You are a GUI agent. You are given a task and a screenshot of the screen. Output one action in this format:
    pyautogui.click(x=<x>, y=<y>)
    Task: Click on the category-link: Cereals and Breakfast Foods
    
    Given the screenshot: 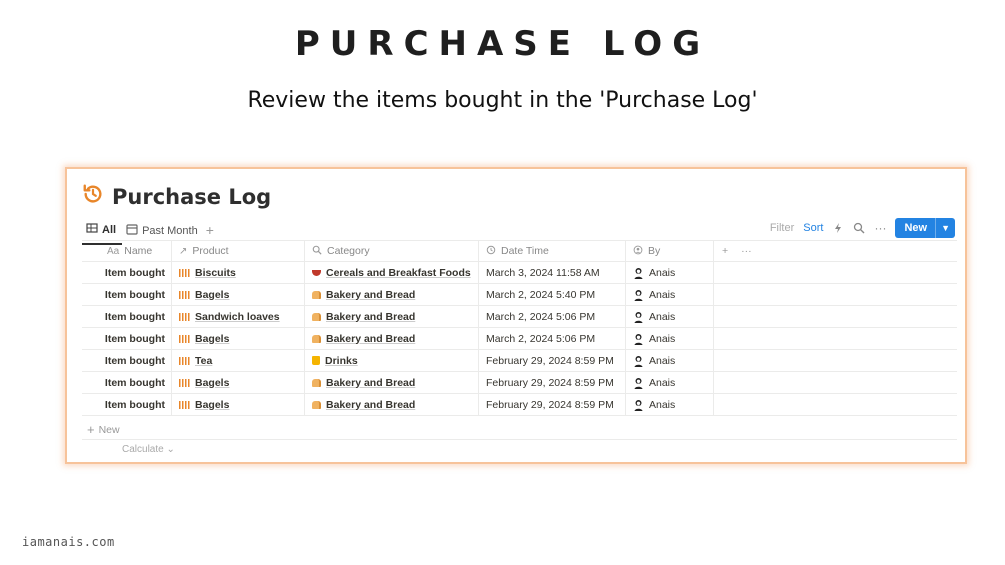 What is the action you would take?
    pyautogui.click(x=398, y=273)
    